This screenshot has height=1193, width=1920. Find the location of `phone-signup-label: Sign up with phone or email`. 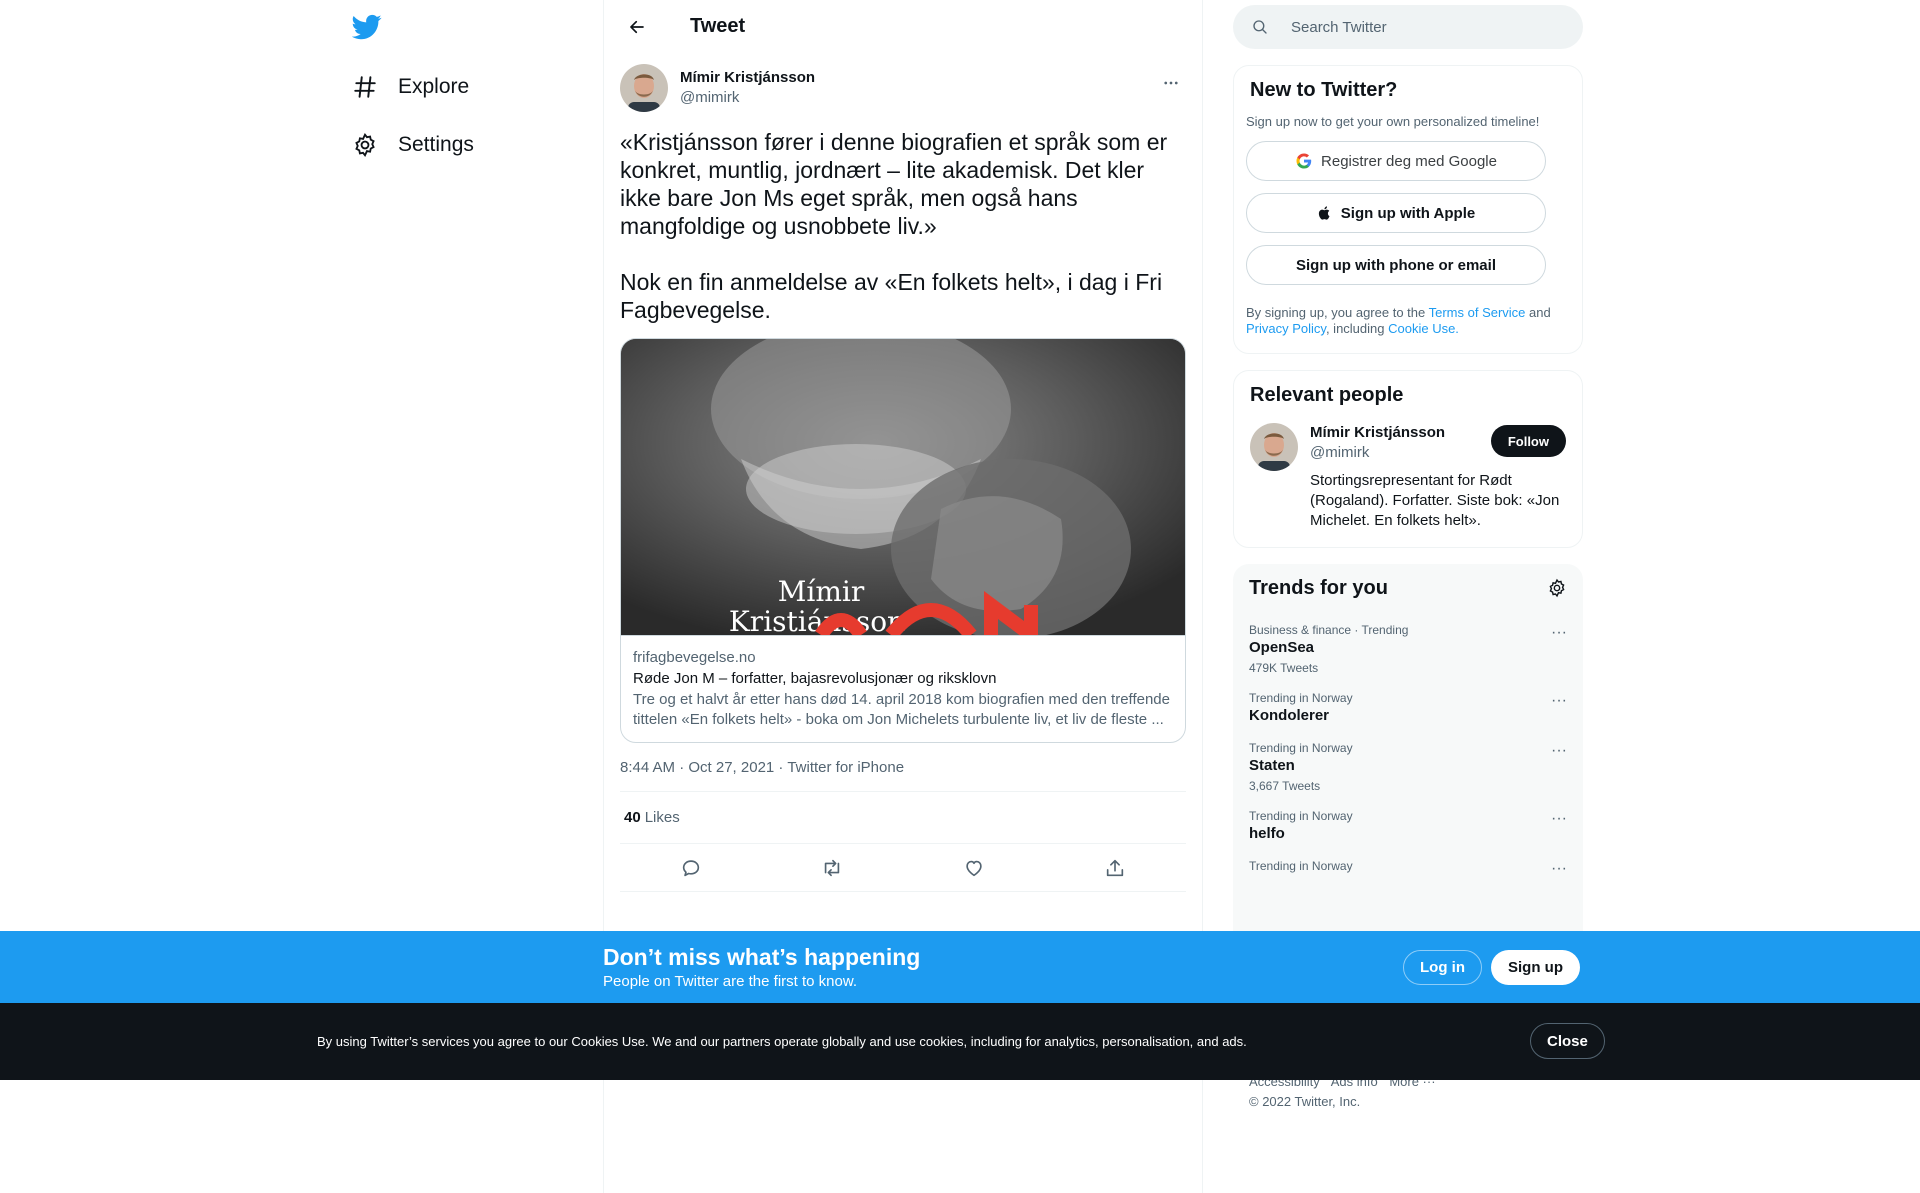

phone-signup-label: Sign up with phone or email is located at coordinates (1395, 265).